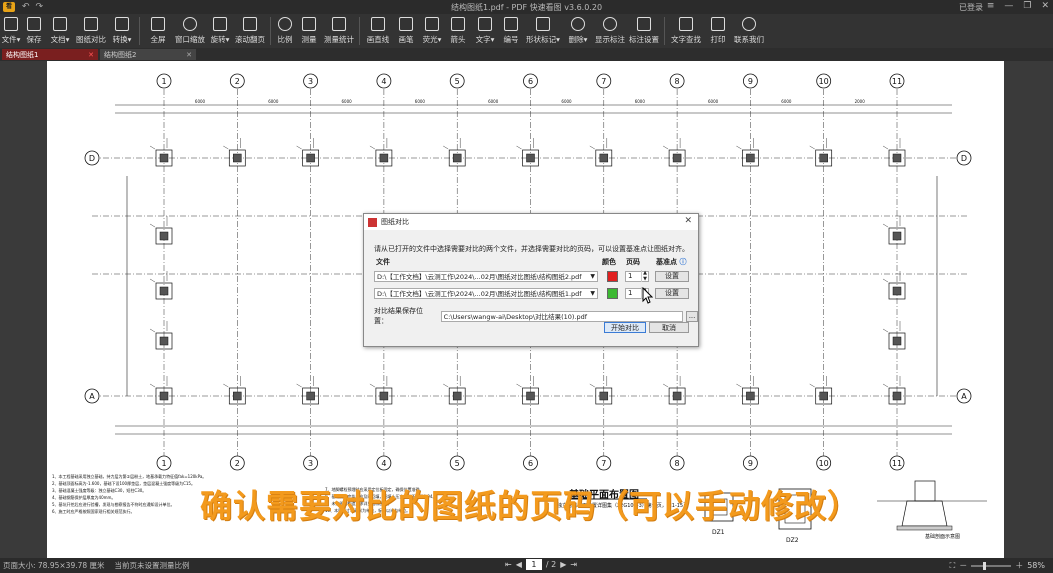 Image resolution: width=1053 pixels, height=573 pixels. Describe the element at coordinates (672, 293) in the screenshot. I see `base-point-set-button-2: 设置` at that location.